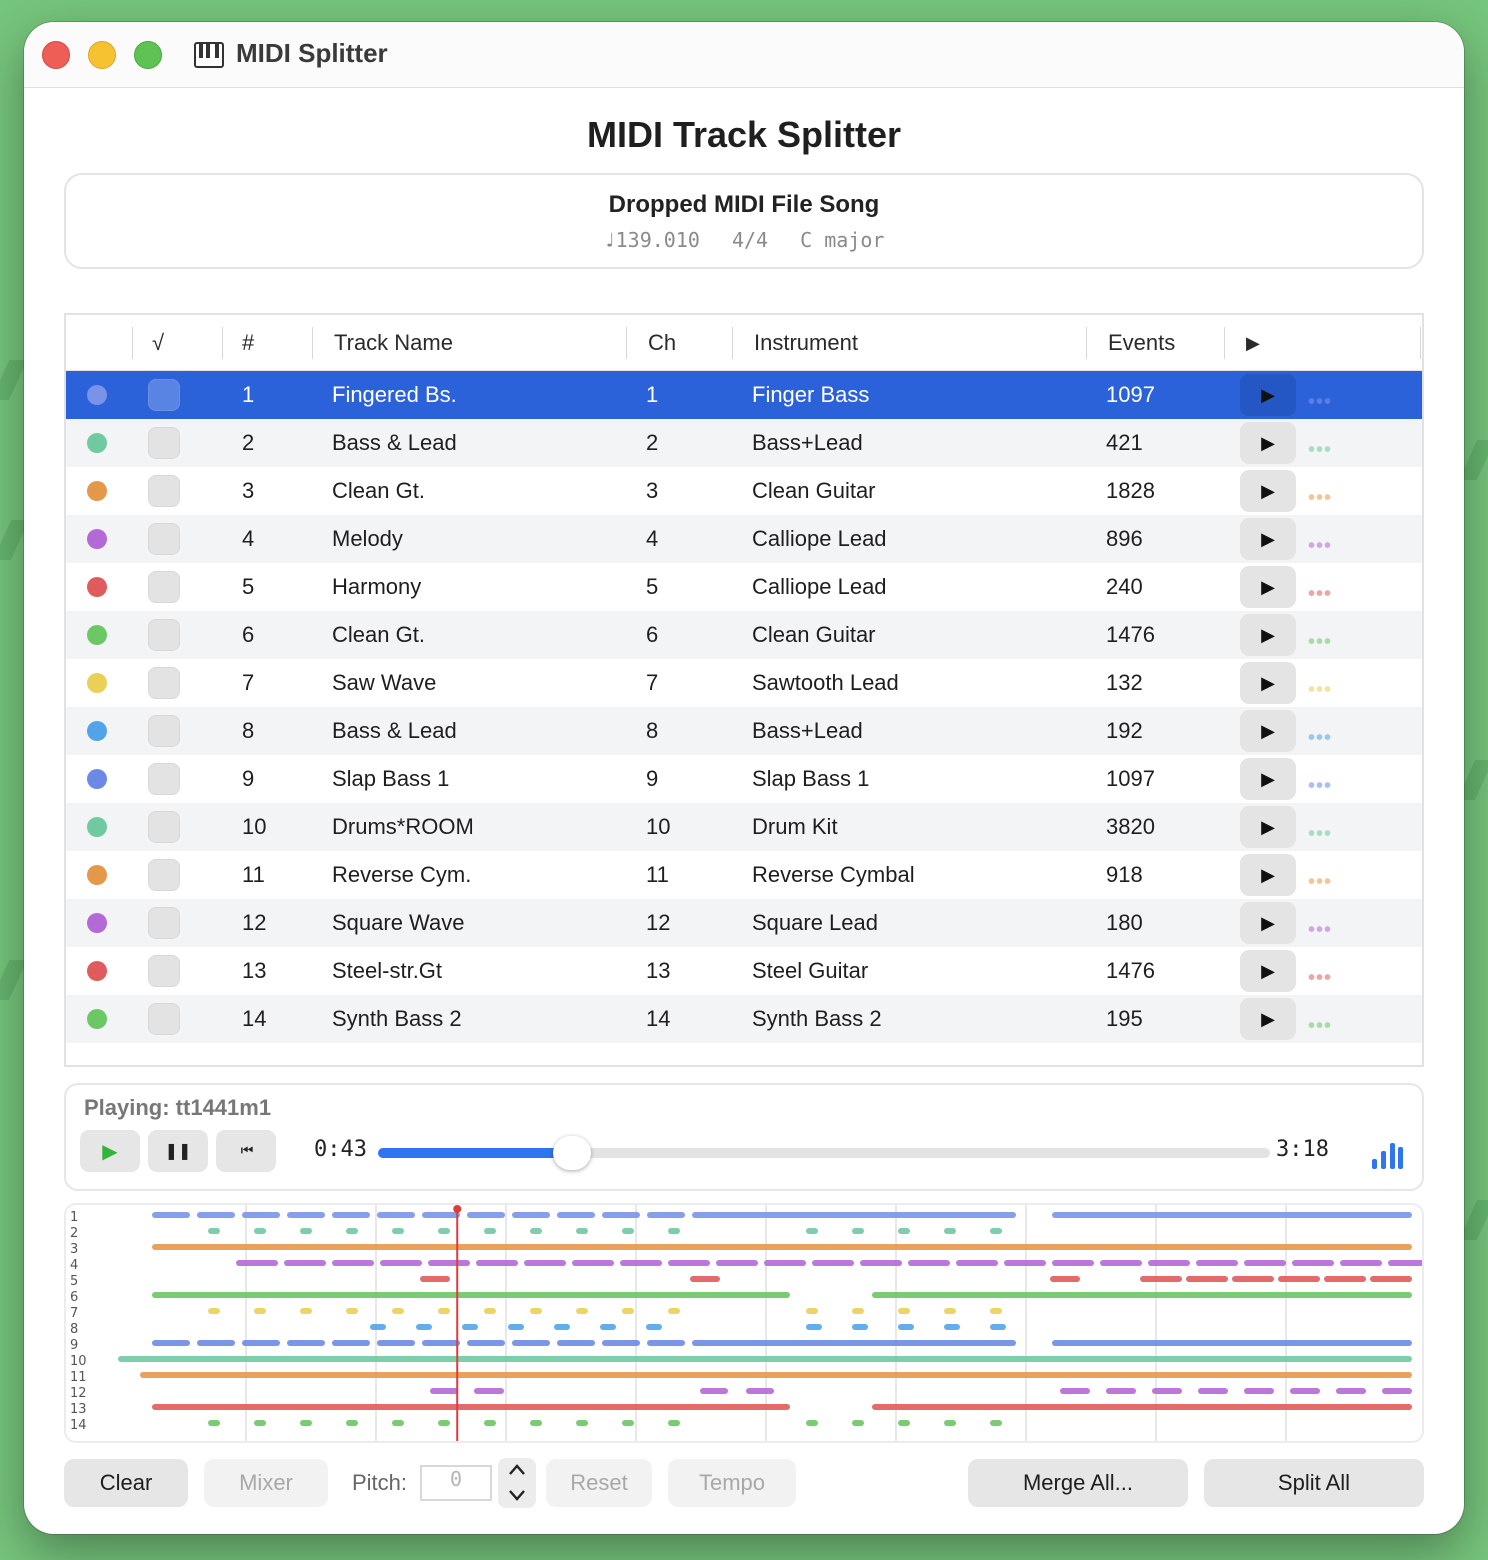 The width and height of the screenshot is (1488, 1560). Describe the element at coordinates (254, 1018) in the screenshot. I see `track-number: 14` at that location.